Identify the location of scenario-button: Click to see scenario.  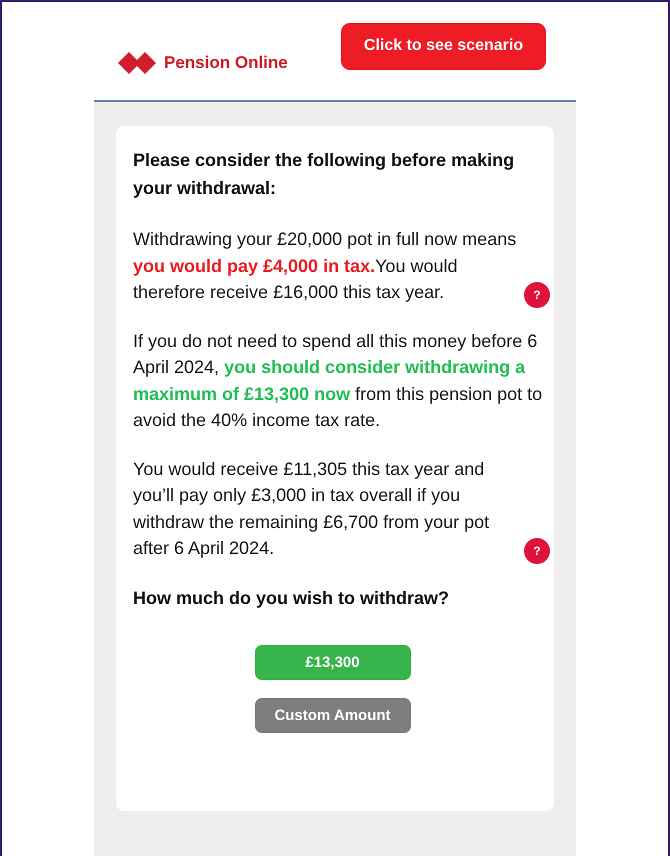
(443, 46).